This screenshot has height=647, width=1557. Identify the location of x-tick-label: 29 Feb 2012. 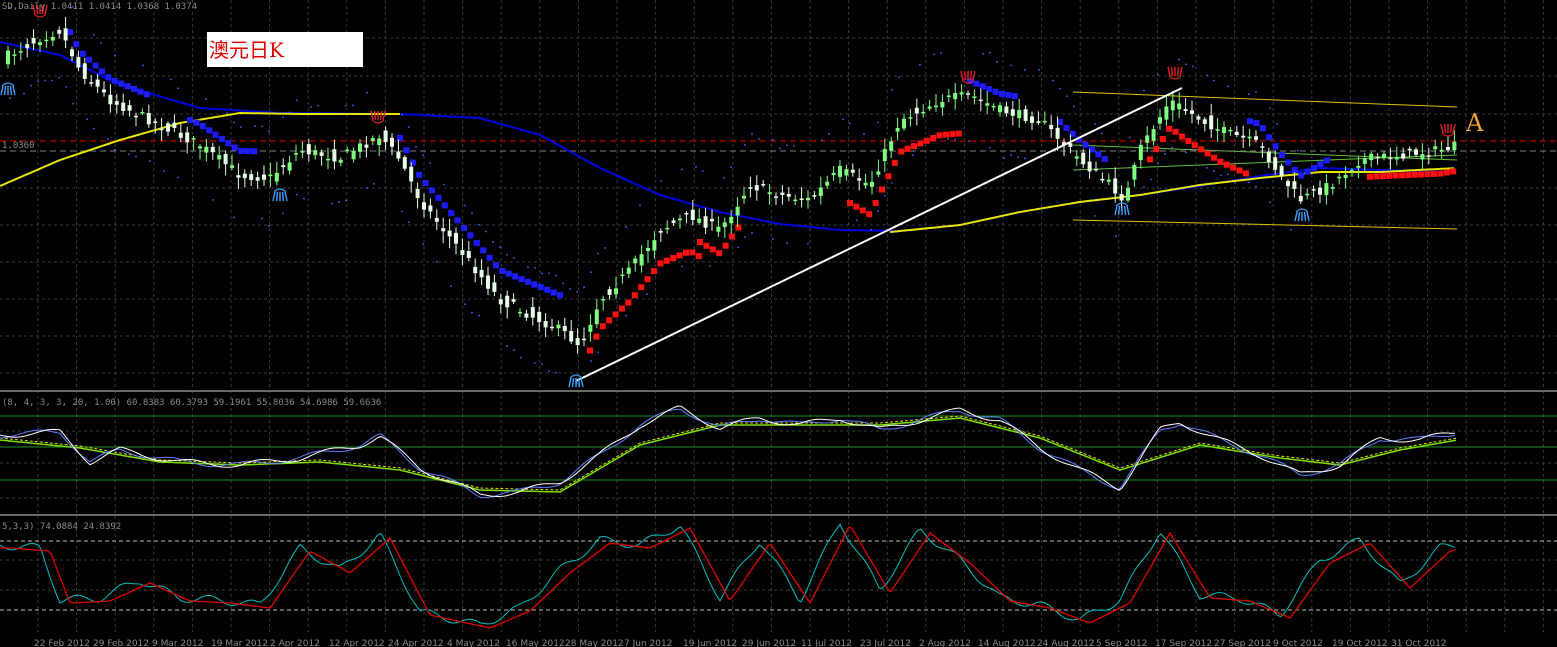
(121, 643).